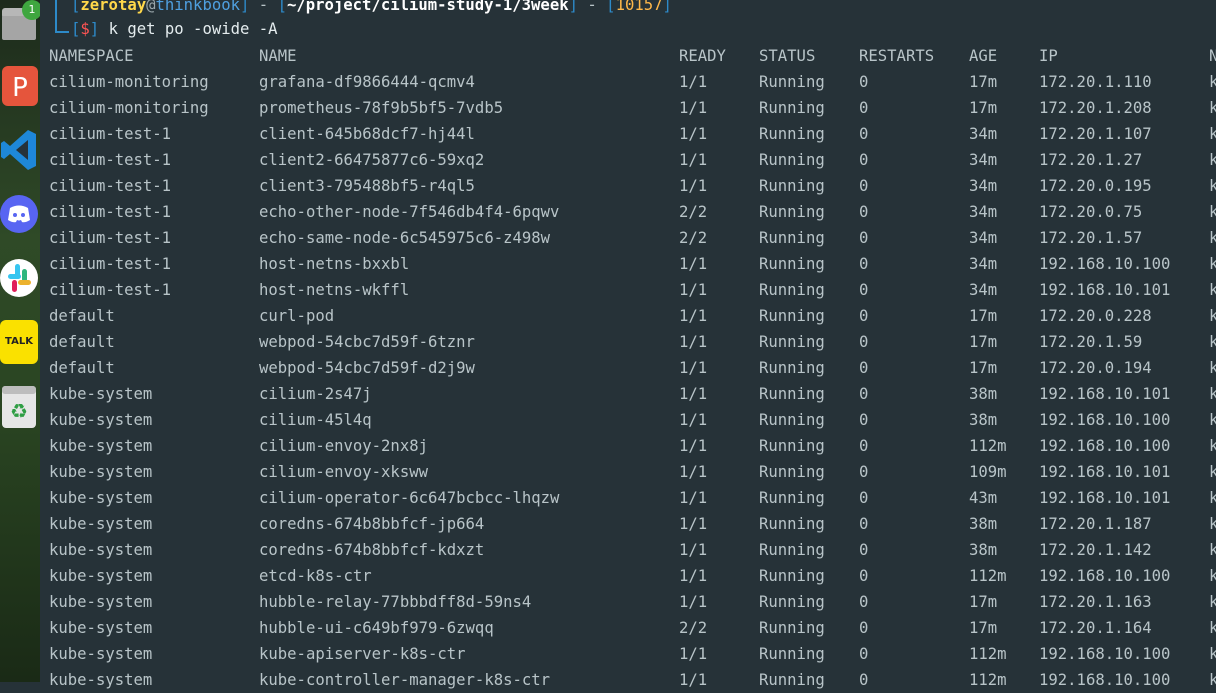  I want to click on prompt-connector-top, so click(62, 10).